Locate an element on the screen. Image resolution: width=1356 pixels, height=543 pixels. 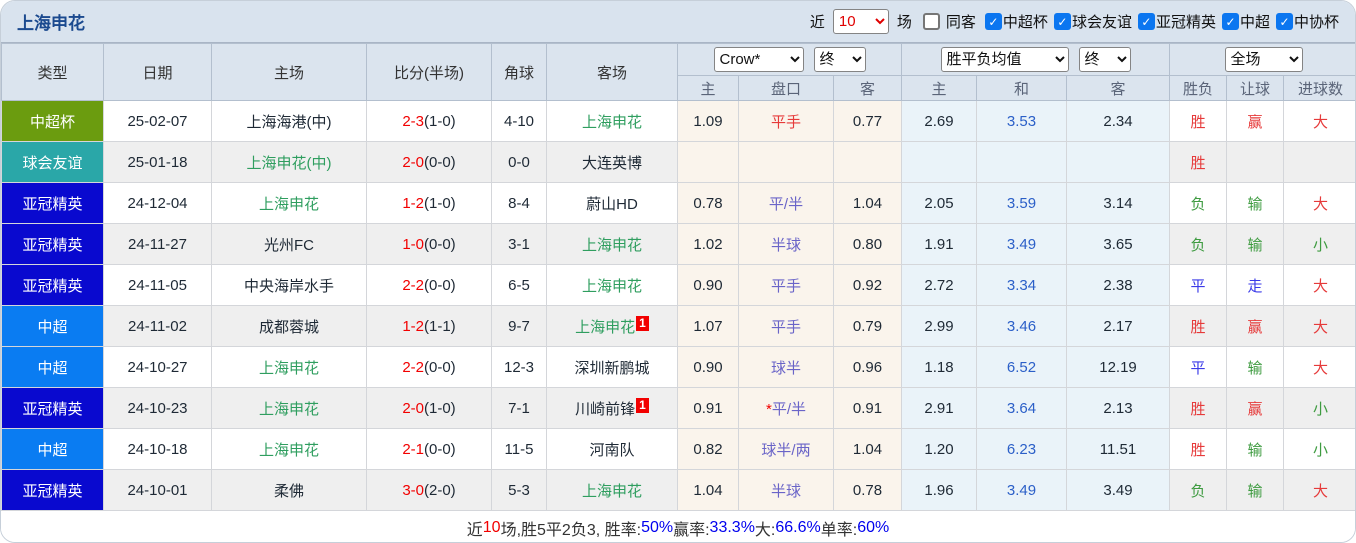
avg-draw-odds: 3.46 is located at coordinates (1021, 326).